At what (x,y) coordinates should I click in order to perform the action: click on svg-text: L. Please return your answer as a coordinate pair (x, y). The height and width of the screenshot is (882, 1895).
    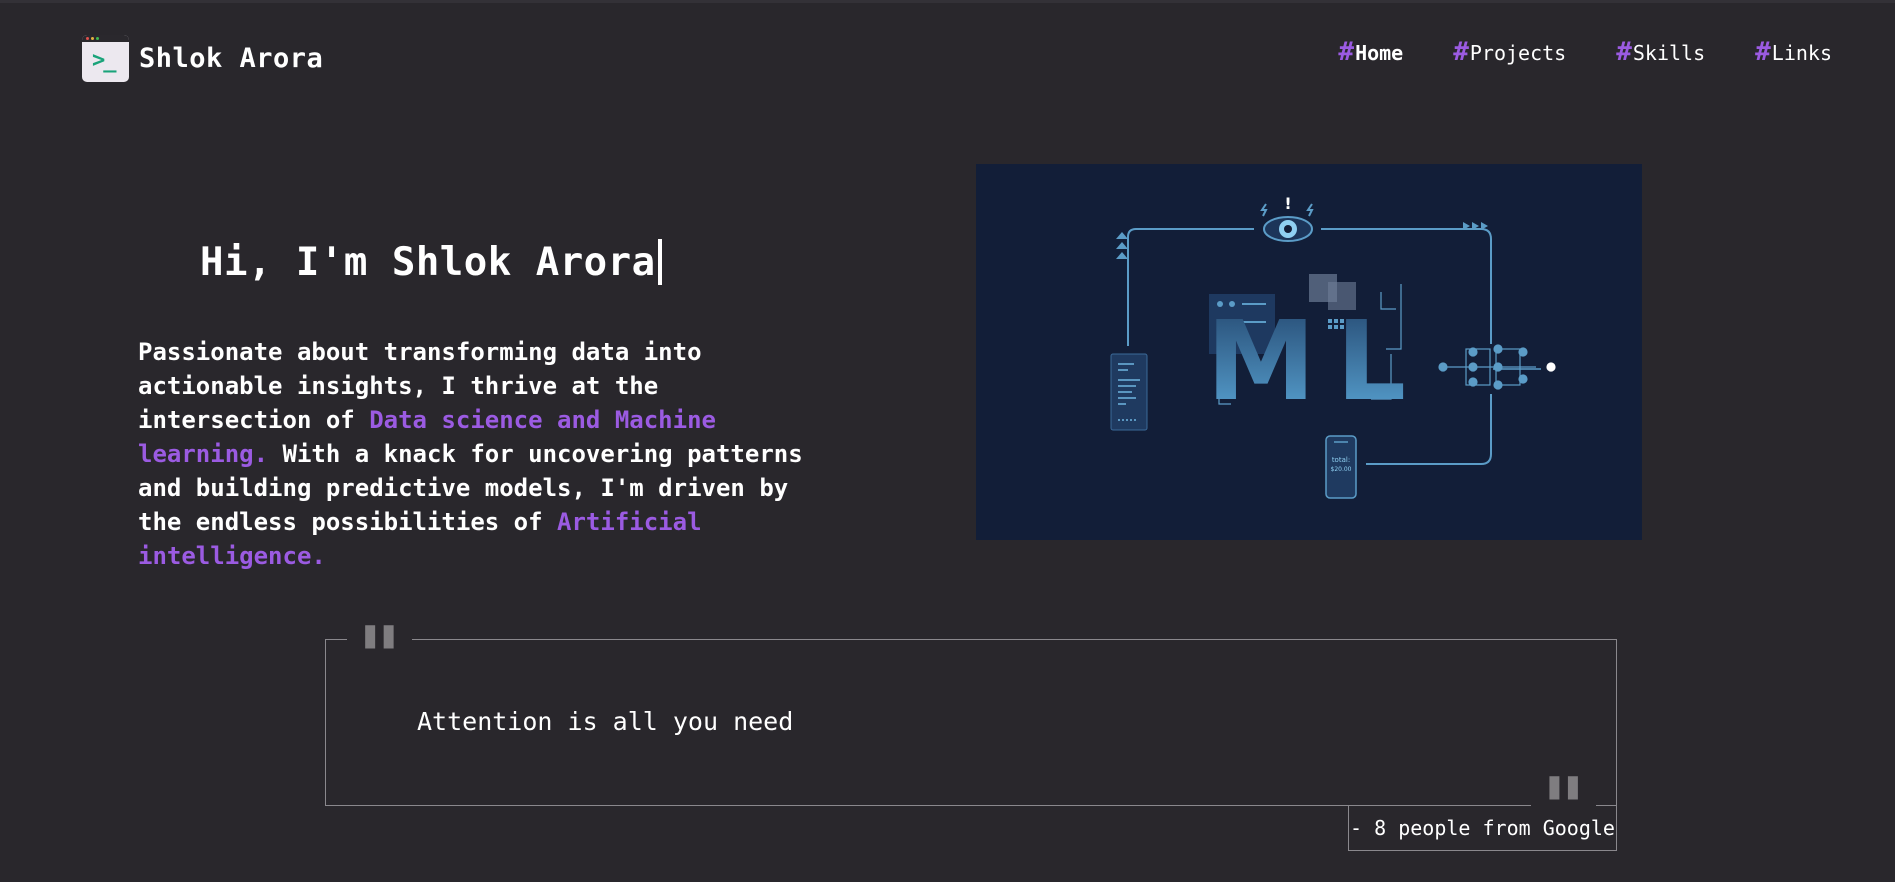
    Looking at the image, I should click on (1371, 361).